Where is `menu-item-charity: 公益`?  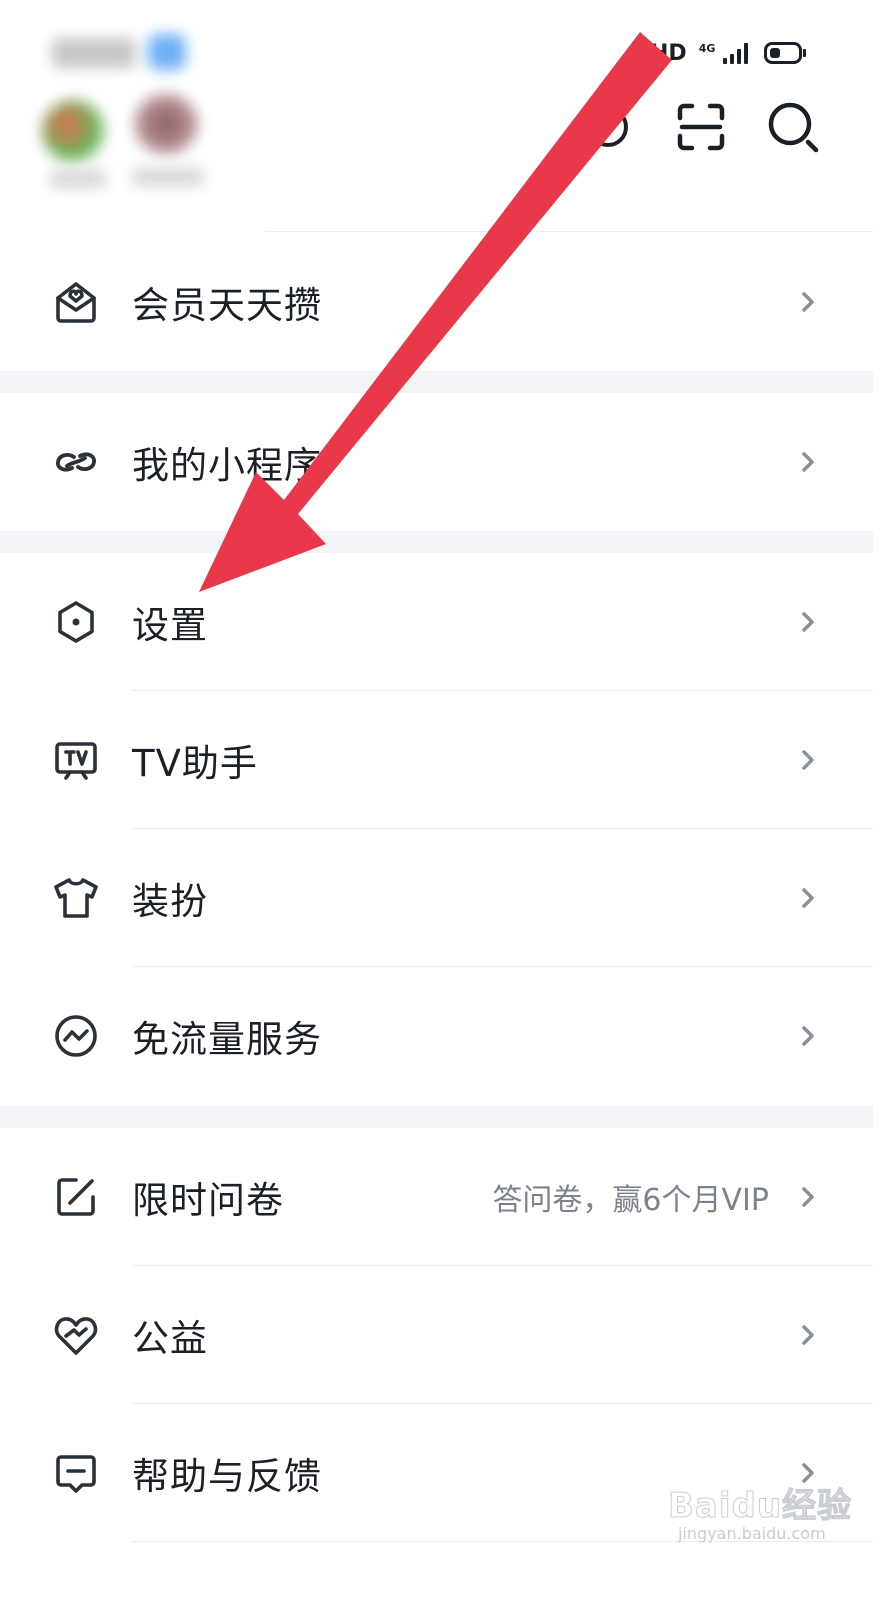
menu-item-charity: 公益 is located at coordinates (436, 1335).